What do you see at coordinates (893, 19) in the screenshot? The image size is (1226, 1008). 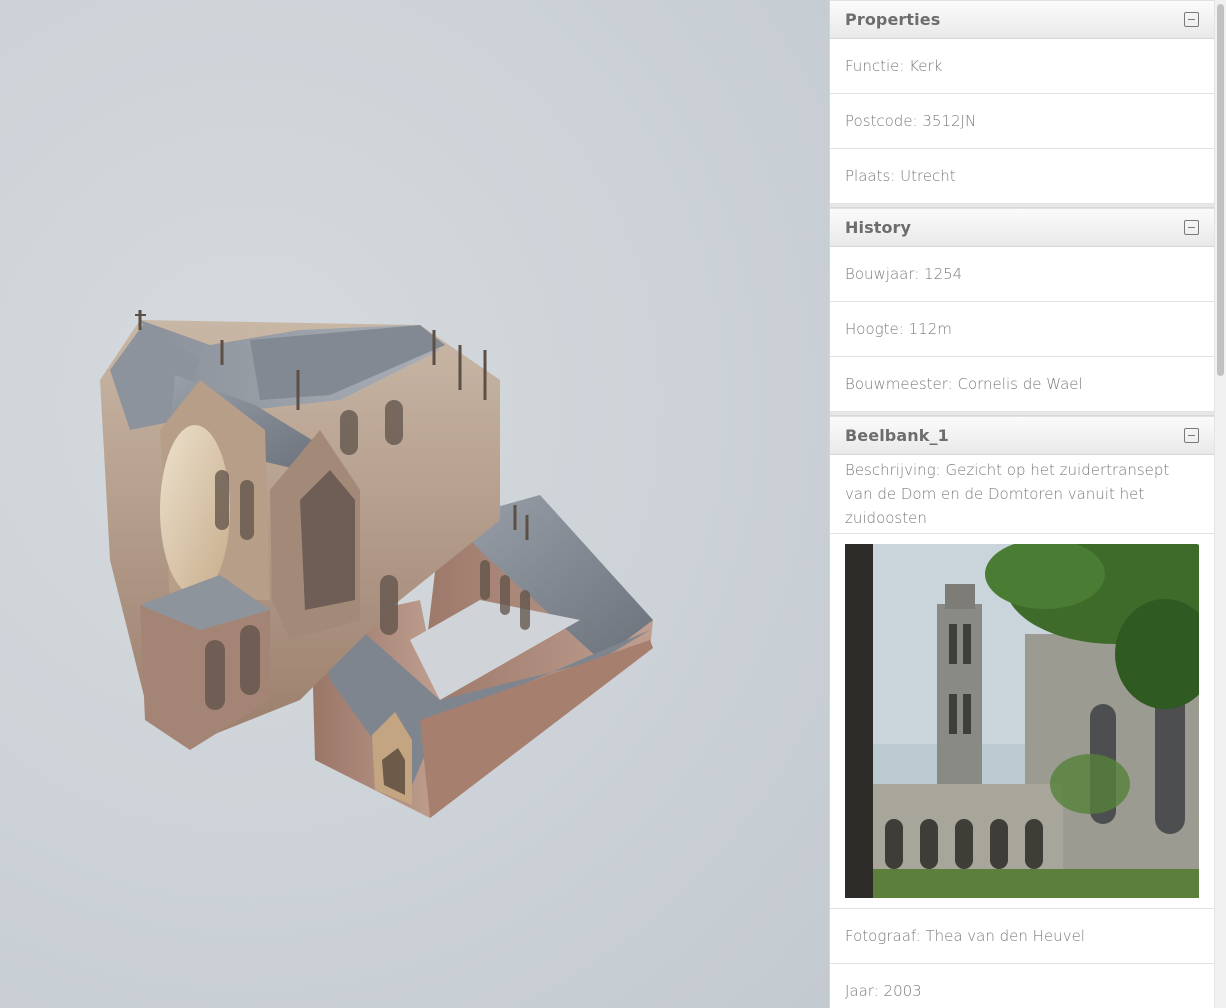 I see `section-title: Properties` at bounding box center [893, 19].